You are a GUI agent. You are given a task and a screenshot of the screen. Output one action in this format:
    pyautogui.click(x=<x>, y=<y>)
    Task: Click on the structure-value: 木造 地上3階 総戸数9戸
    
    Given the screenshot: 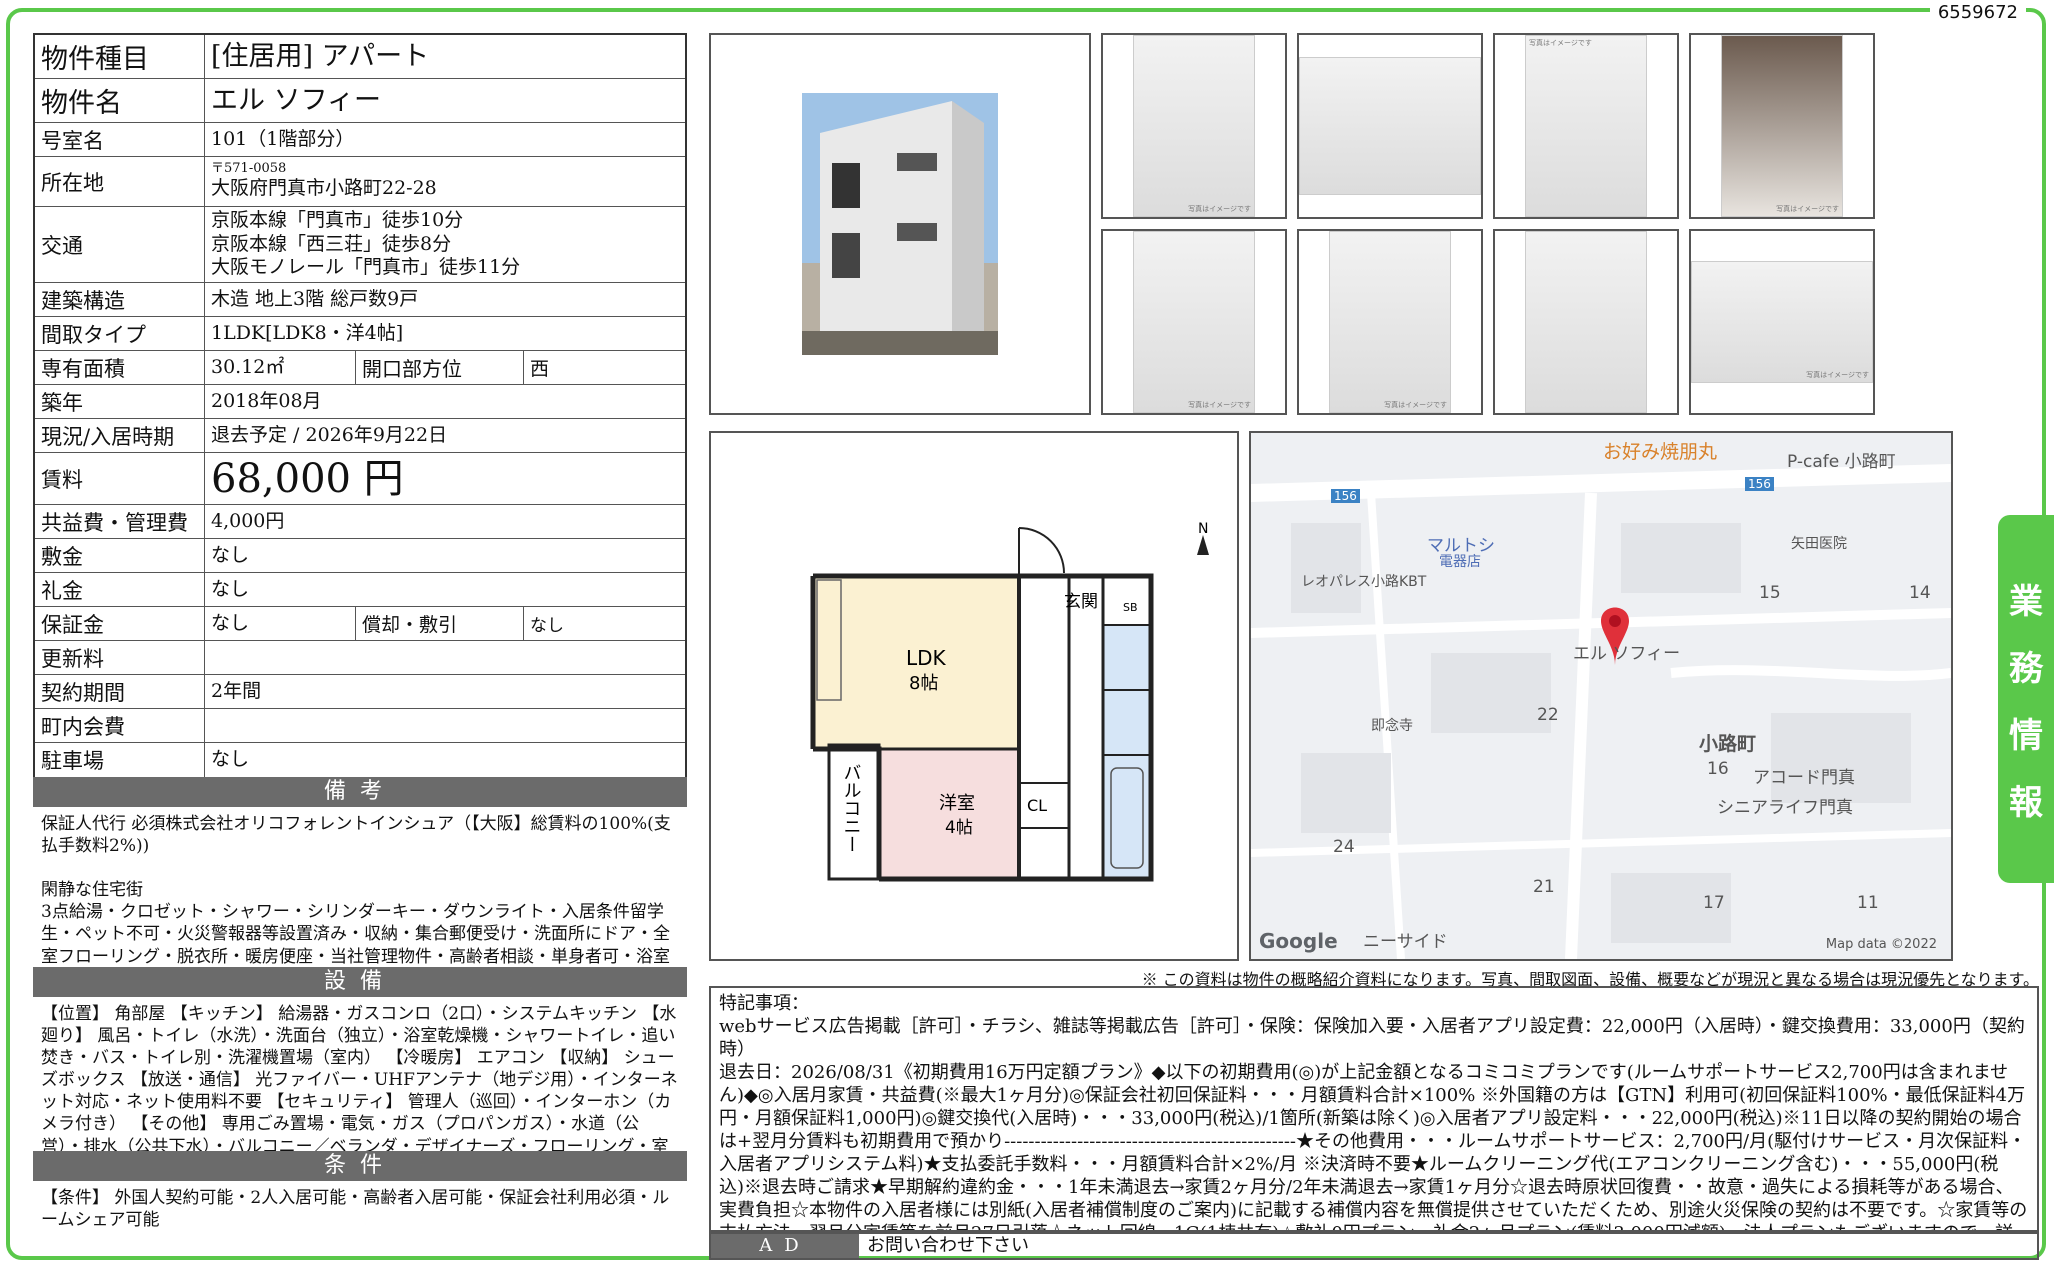 What is the action you would take?
    pyautogui.click(x=315, y=298)
    